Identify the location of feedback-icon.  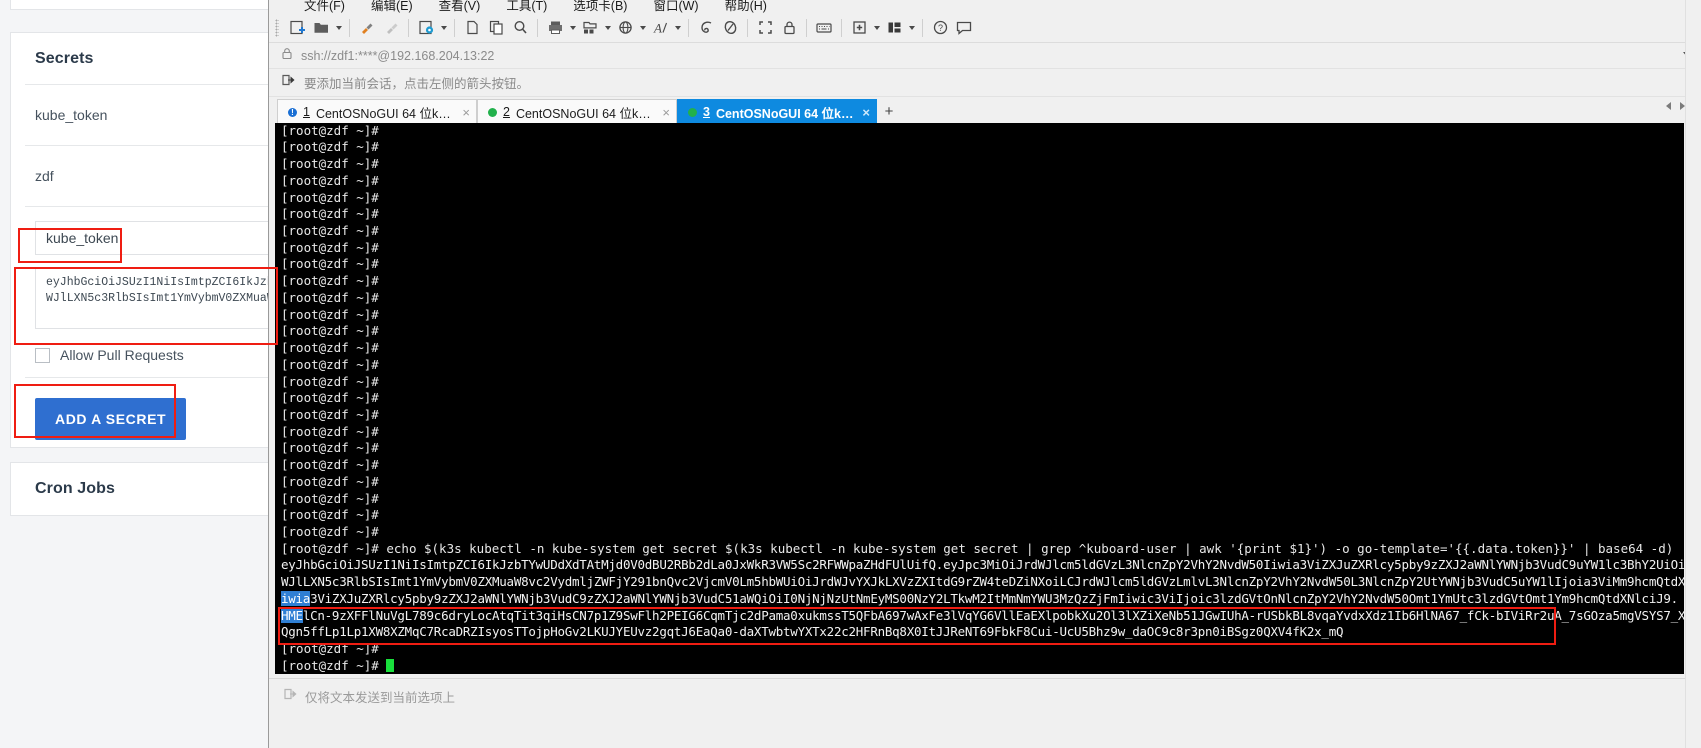
(964, 28).